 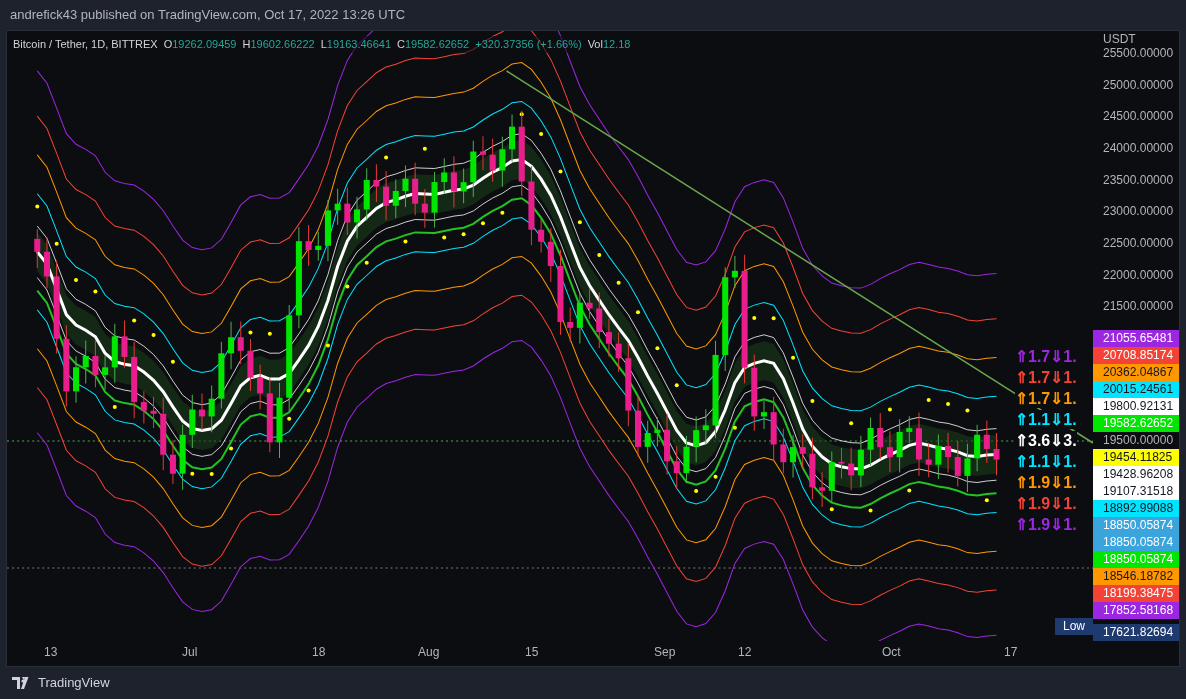 What do you see at coordinates (1136, 611) in the screenshot?
I see `price-label: 17852.58168` at bounding box center [1136, 611].